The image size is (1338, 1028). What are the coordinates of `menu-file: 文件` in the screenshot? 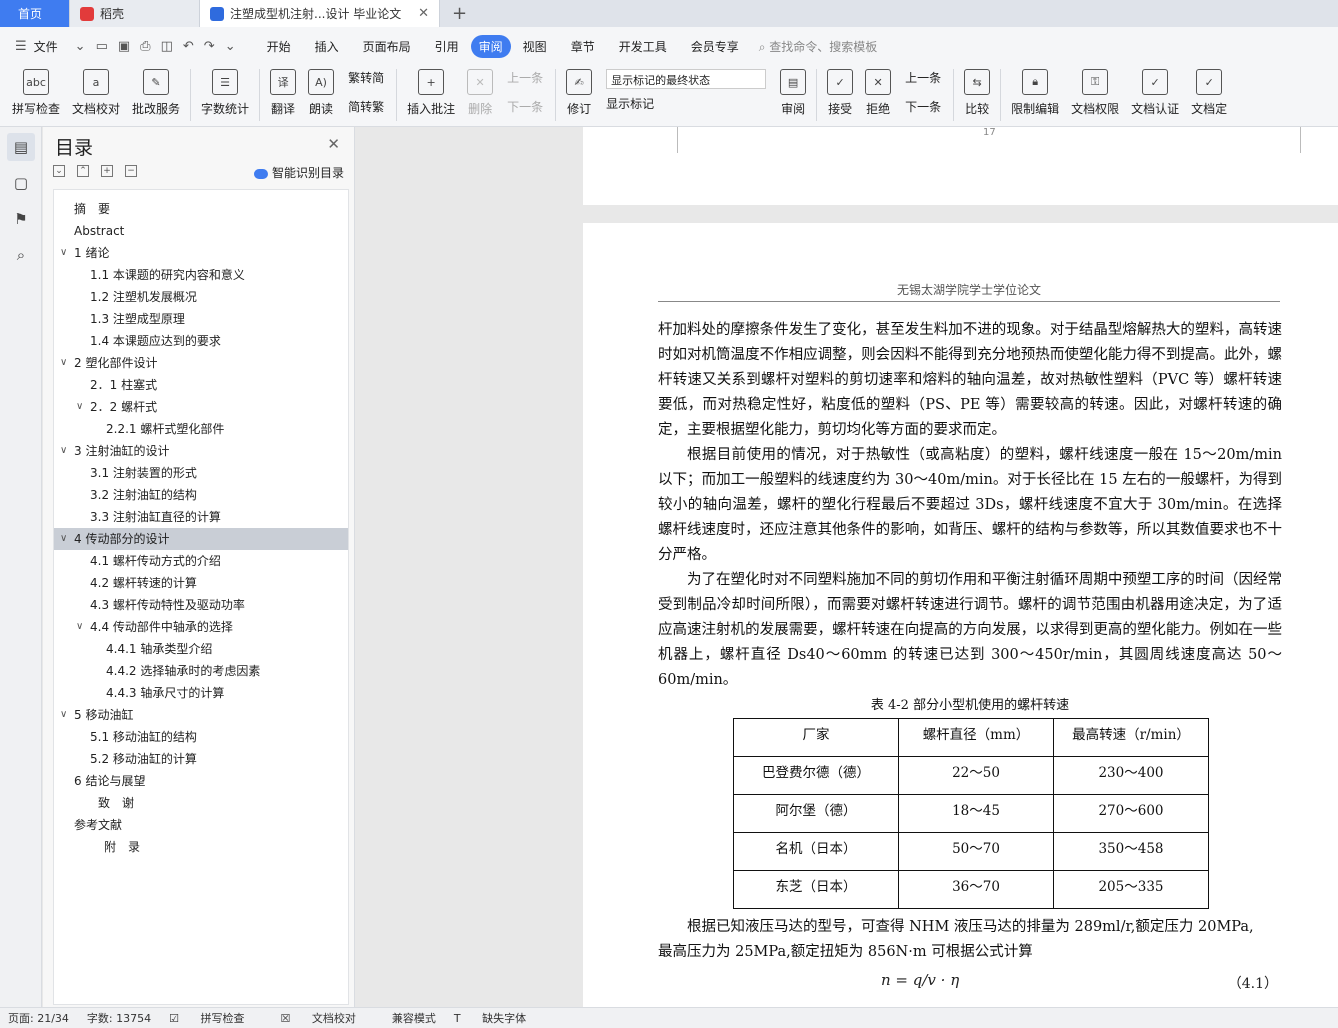 It's located at (51, 46).